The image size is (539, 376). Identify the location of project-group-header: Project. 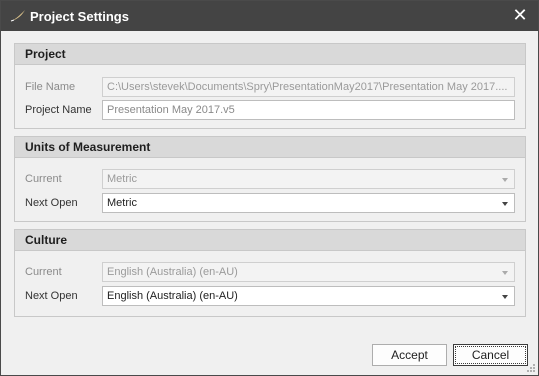
(270, 54).